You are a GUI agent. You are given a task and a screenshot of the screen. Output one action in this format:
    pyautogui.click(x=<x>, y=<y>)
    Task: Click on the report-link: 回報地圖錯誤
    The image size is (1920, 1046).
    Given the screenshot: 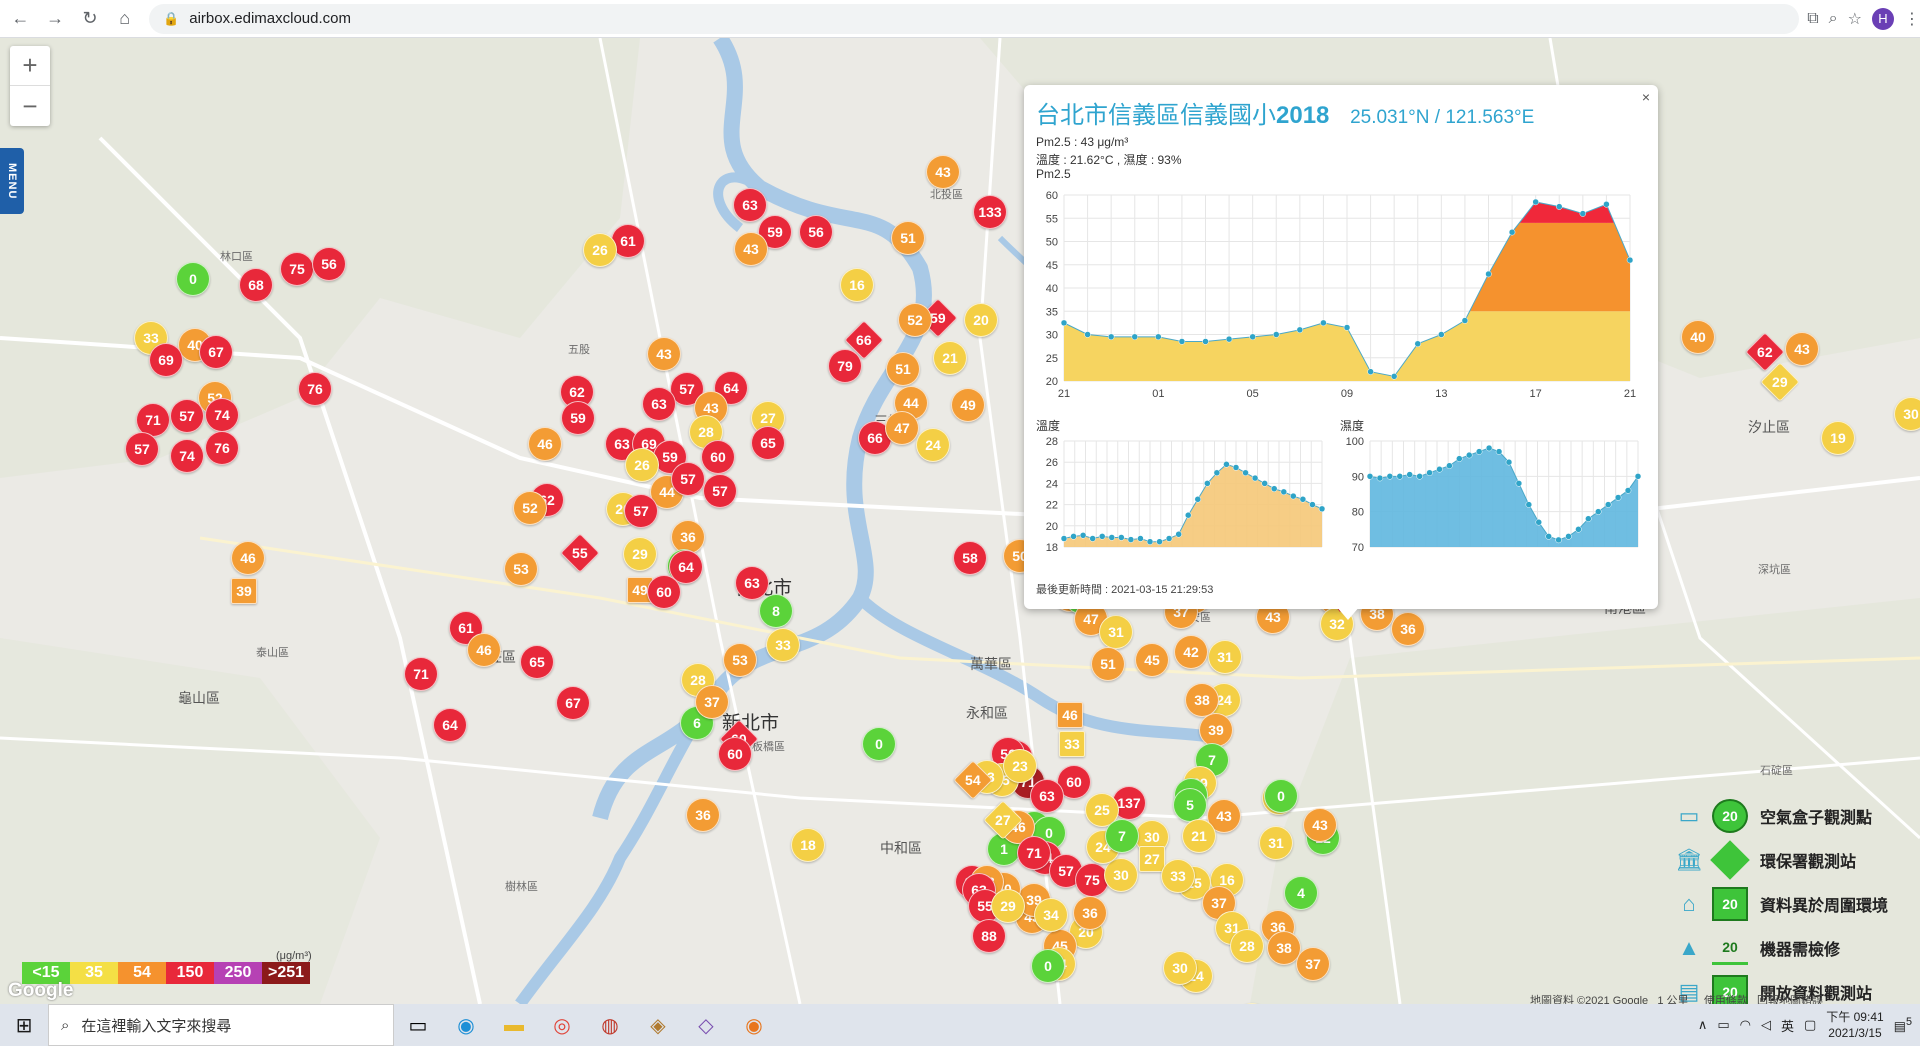 What is the action you would take?
    pyautogui.click(x=1790, y=999)
    